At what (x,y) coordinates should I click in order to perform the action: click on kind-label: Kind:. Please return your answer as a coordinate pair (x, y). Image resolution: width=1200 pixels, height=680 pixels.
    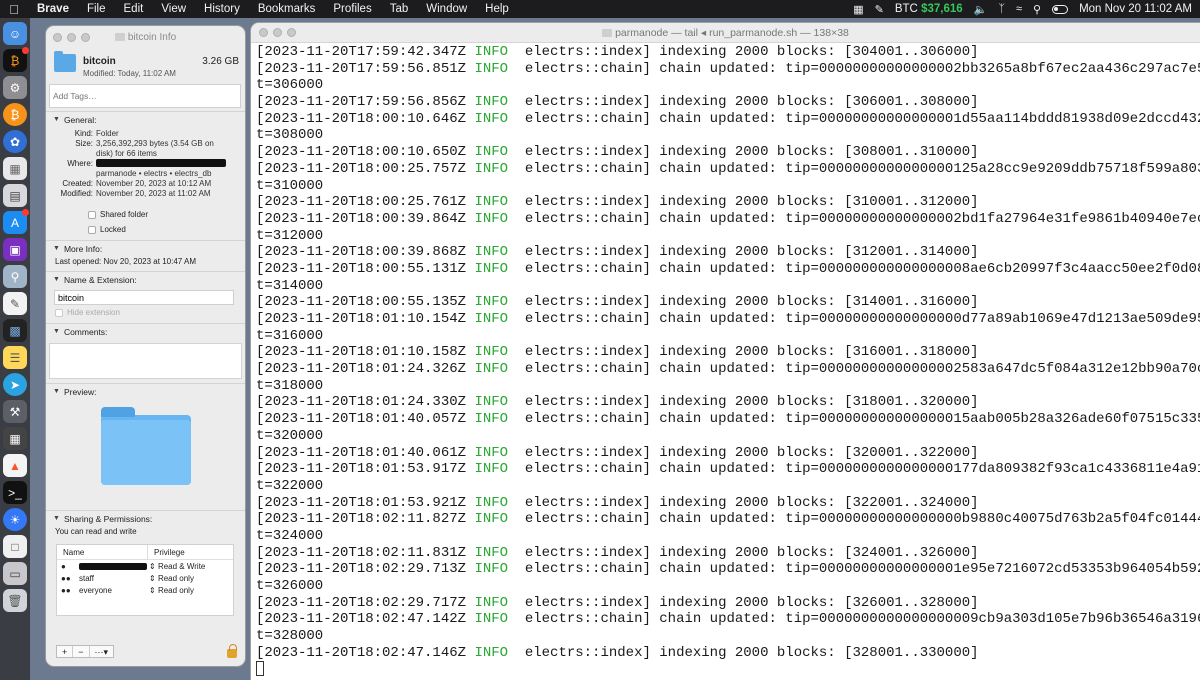
    Looking at the image, I should click on (83, 133).